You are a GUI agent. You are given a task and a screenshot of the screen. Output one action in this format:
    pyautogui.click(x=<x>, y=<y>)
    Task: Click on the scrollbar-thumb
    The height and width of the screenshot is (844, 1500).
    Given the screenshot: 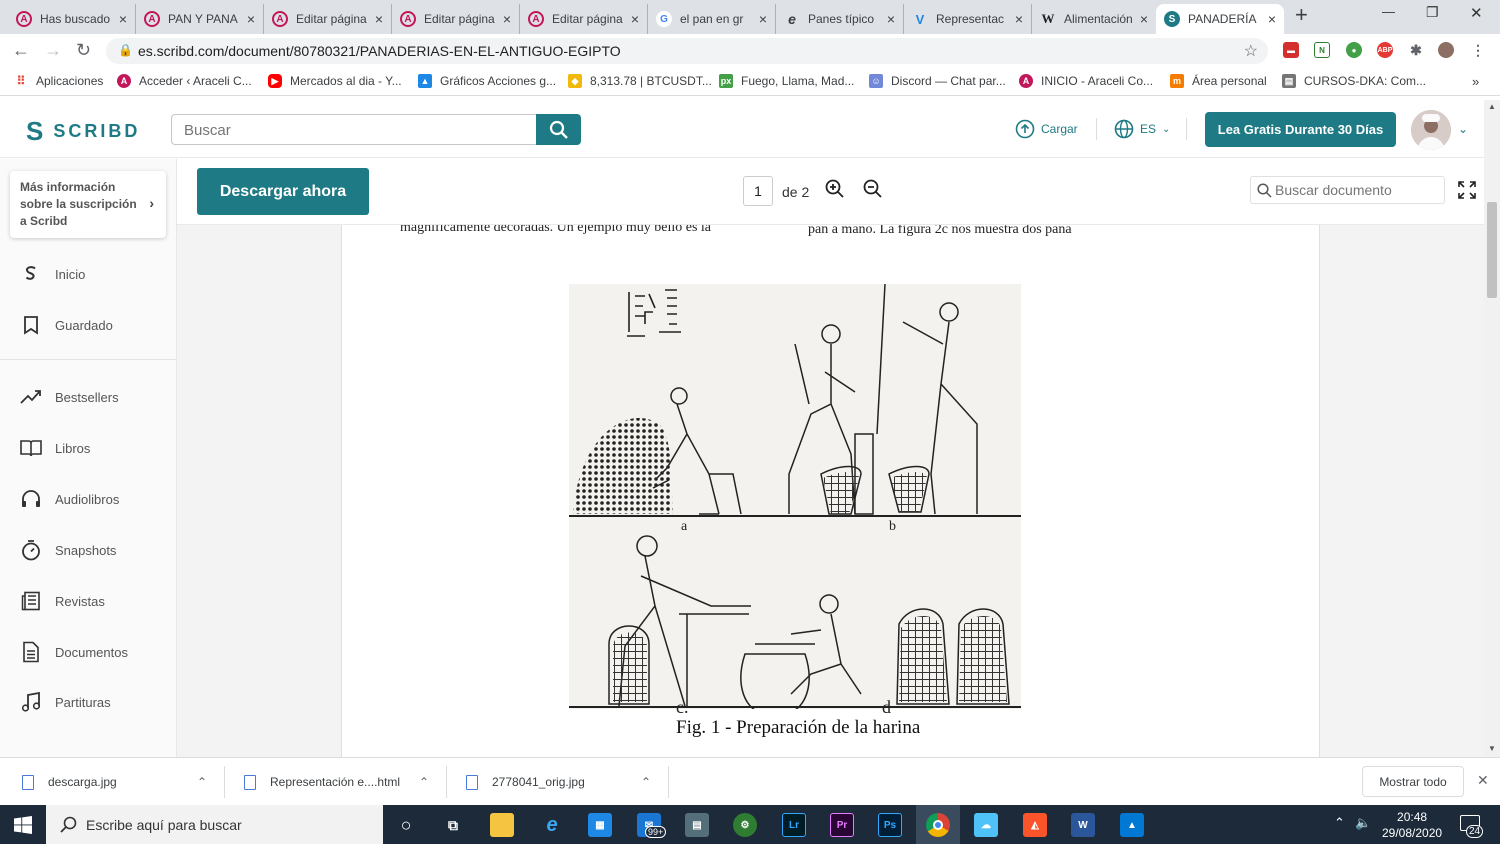 What is the action you would take?
    pyautogui.click(x=1492, y=250)
    